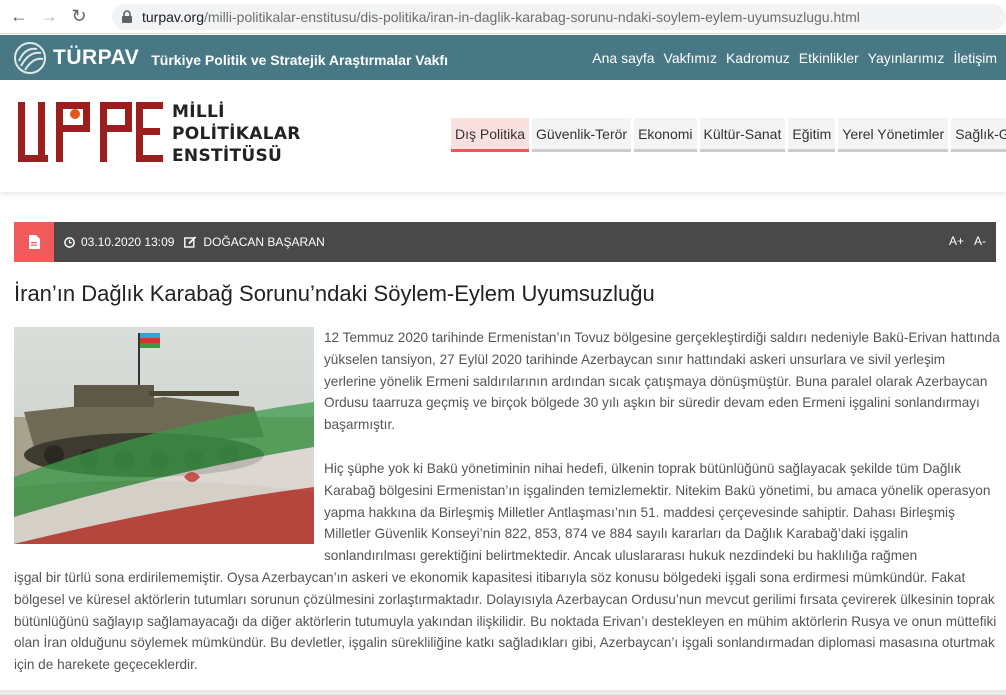  Describe the element at coordinates (906, 58) in the screenshot. I see `nav-yayinlarimiz: Yayınlarımız` at that location.